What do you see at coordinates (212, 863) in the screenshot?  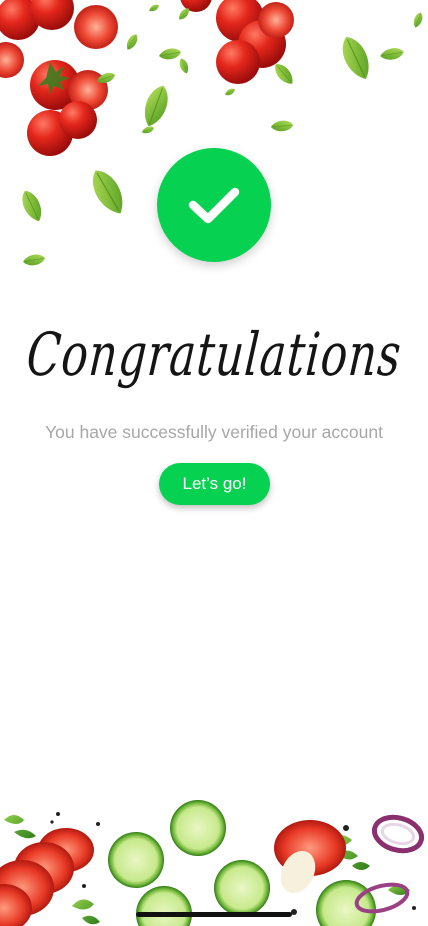 I see `vegetables-decoration` at bounding box center [212, 863].